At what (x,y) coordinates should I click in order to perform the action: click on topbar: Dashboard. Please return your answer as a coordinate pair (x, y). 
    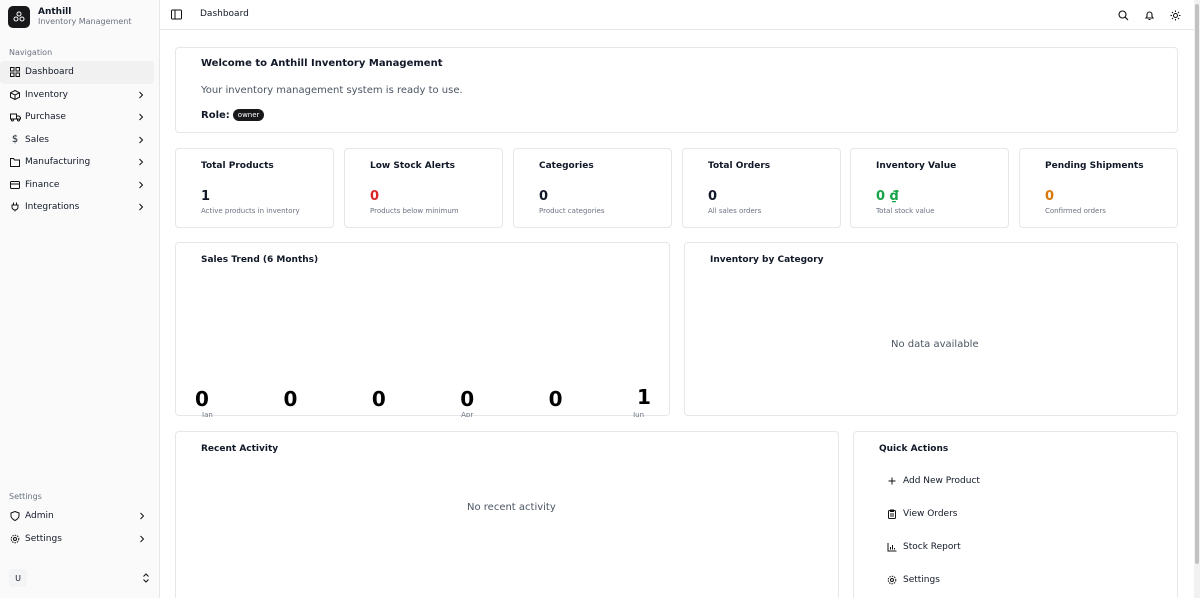
    Looking at the image, I should click on (680, 15).